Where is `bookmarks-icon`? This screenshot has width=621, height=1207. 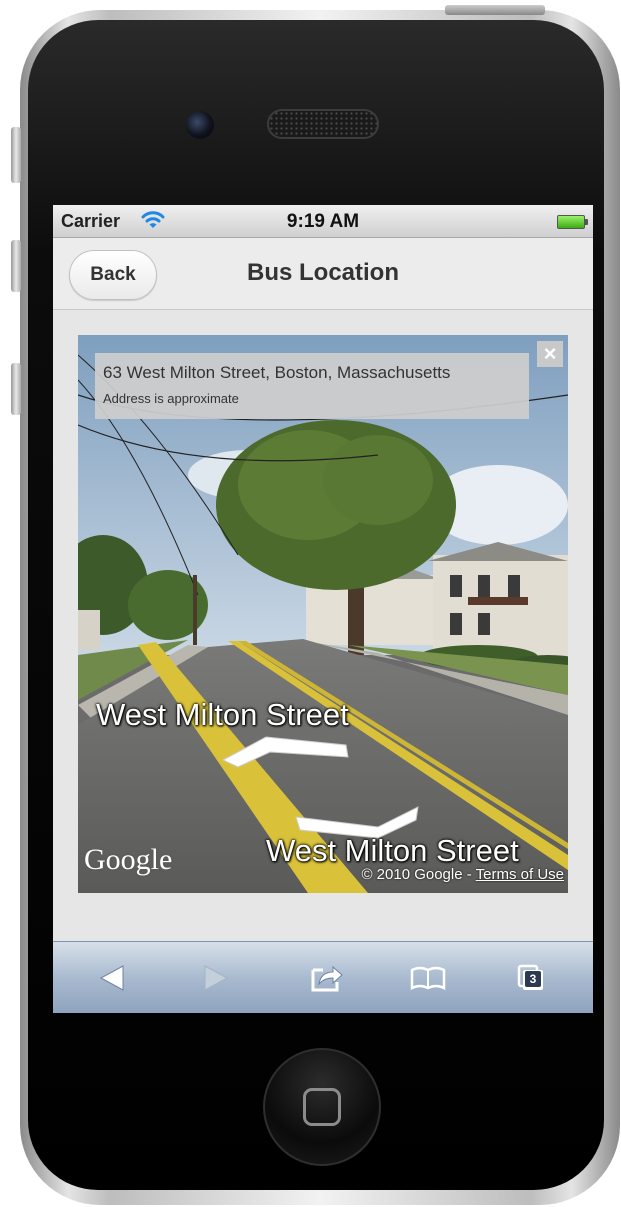 bookmarks-icon is located at coordinates (428, 978).